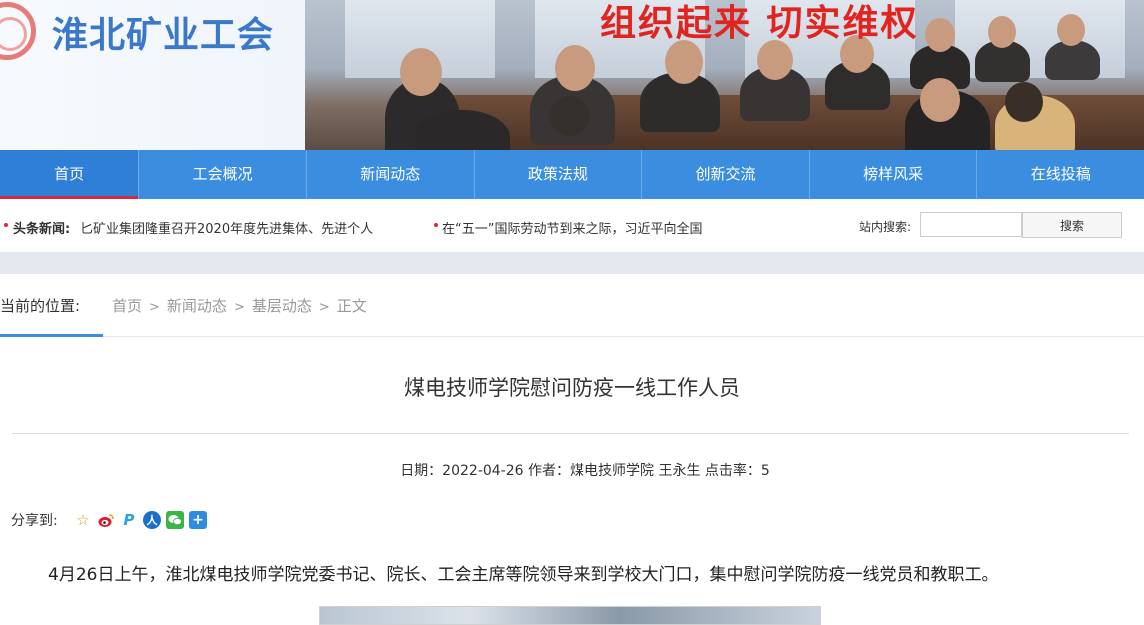 The height and width of the screenshot is (625, 1144). I want to click on nav-item-submit: 在线投稿, so click(1060, 174).